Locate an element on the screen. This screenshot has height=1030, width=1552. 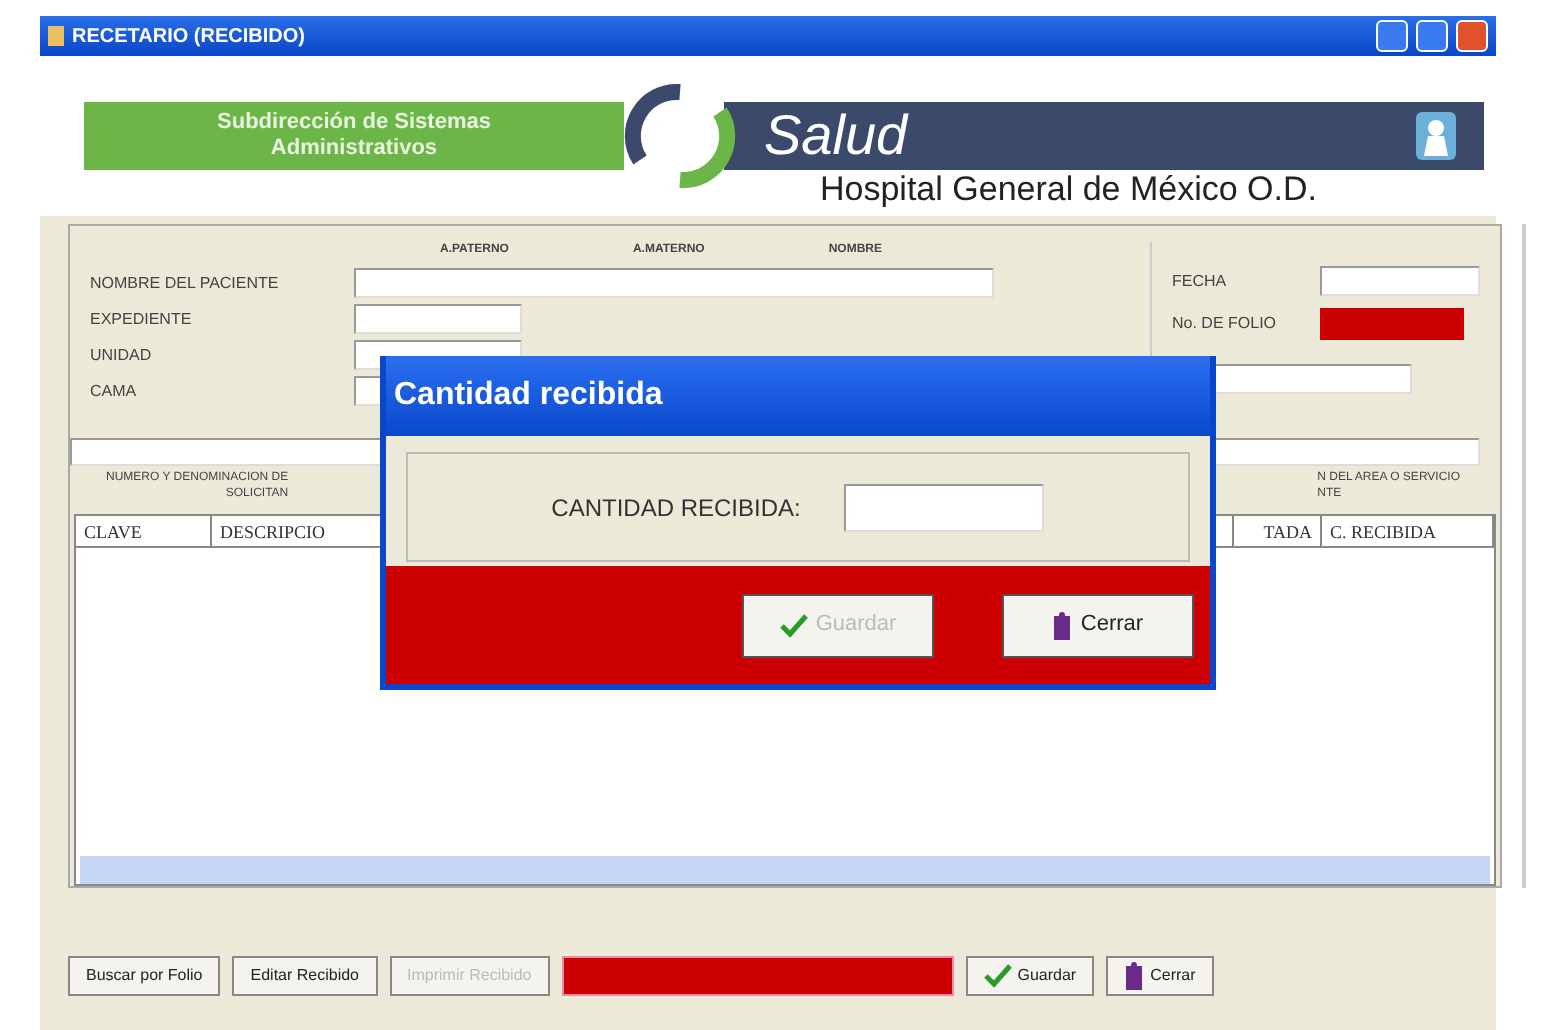
figure-icon is located at coordinates (1436, 136).